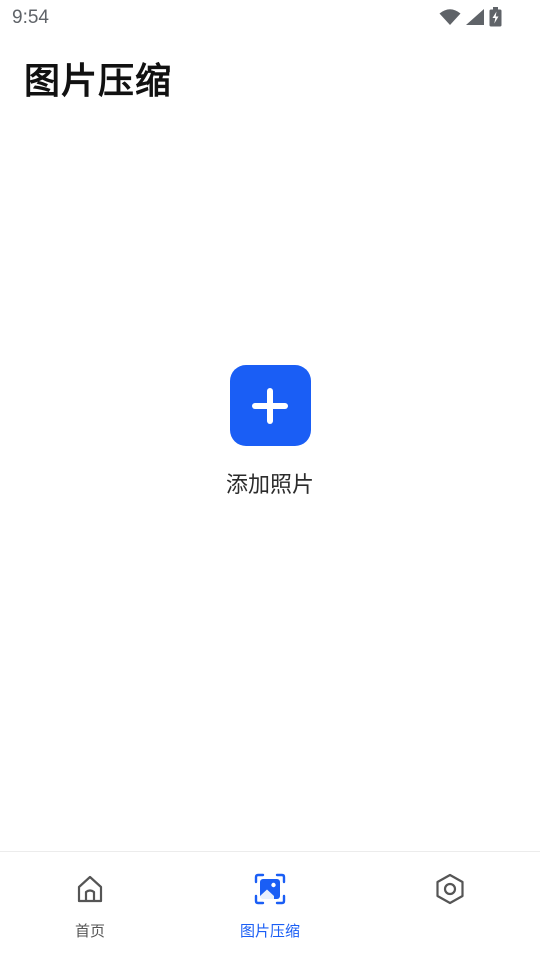 This screenshot has height=960, width=540. I want to click on nav-item-image-compress: 图片压缩, so click(270, 906).